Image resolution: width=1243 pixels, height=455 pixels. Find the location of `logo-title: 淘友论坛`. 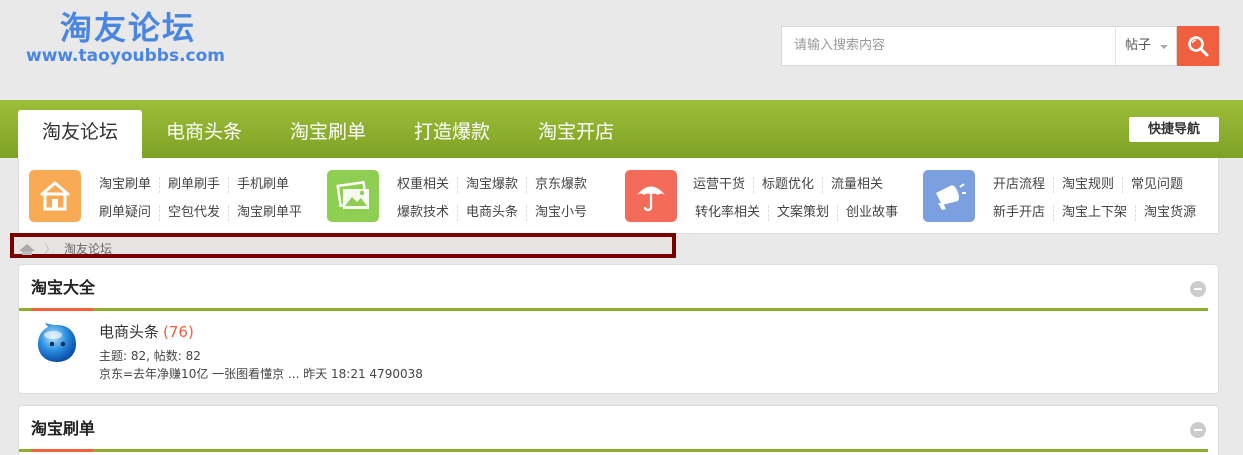

logo-title: 淘友论坛 is located at coordinates (128, 28).